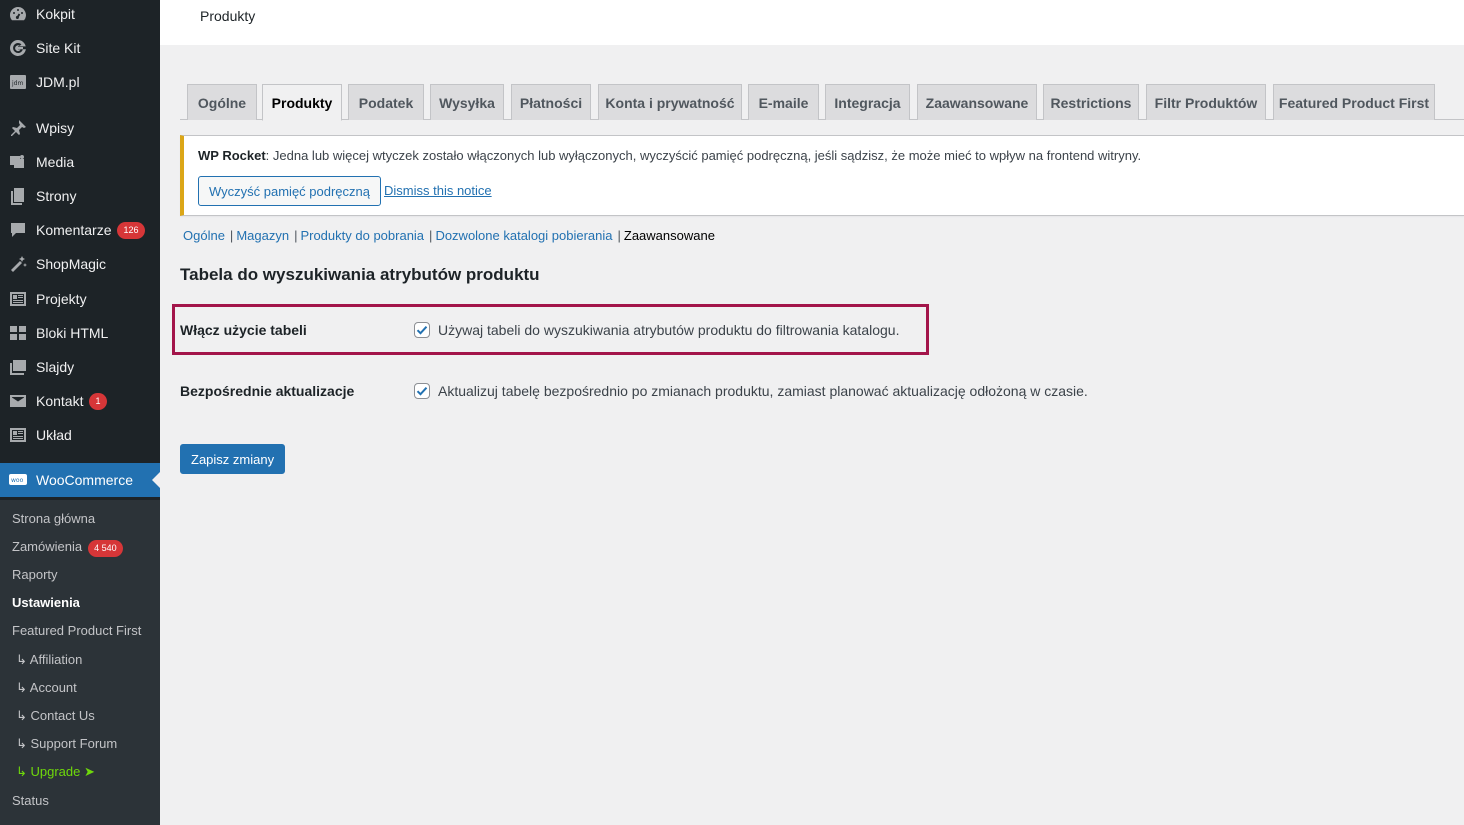 Image resolution: width=1464 pixels, height=825 pixels. What do you see at coordinates (53, 519) in the screenshot?
I see `submenu-strona-glowna: Strona główna` at bounding box center [53, 519].